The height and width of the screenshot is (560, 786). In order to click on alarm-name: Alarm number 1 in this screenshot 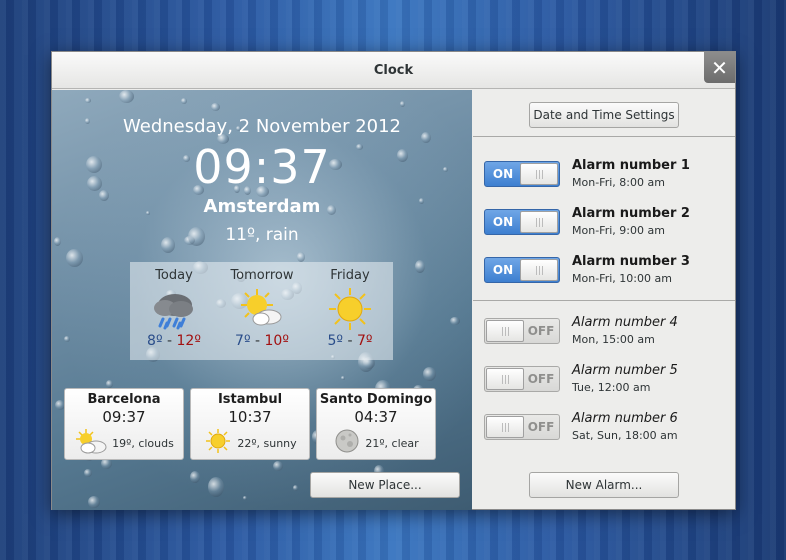, I will do `click(631, 165)`.